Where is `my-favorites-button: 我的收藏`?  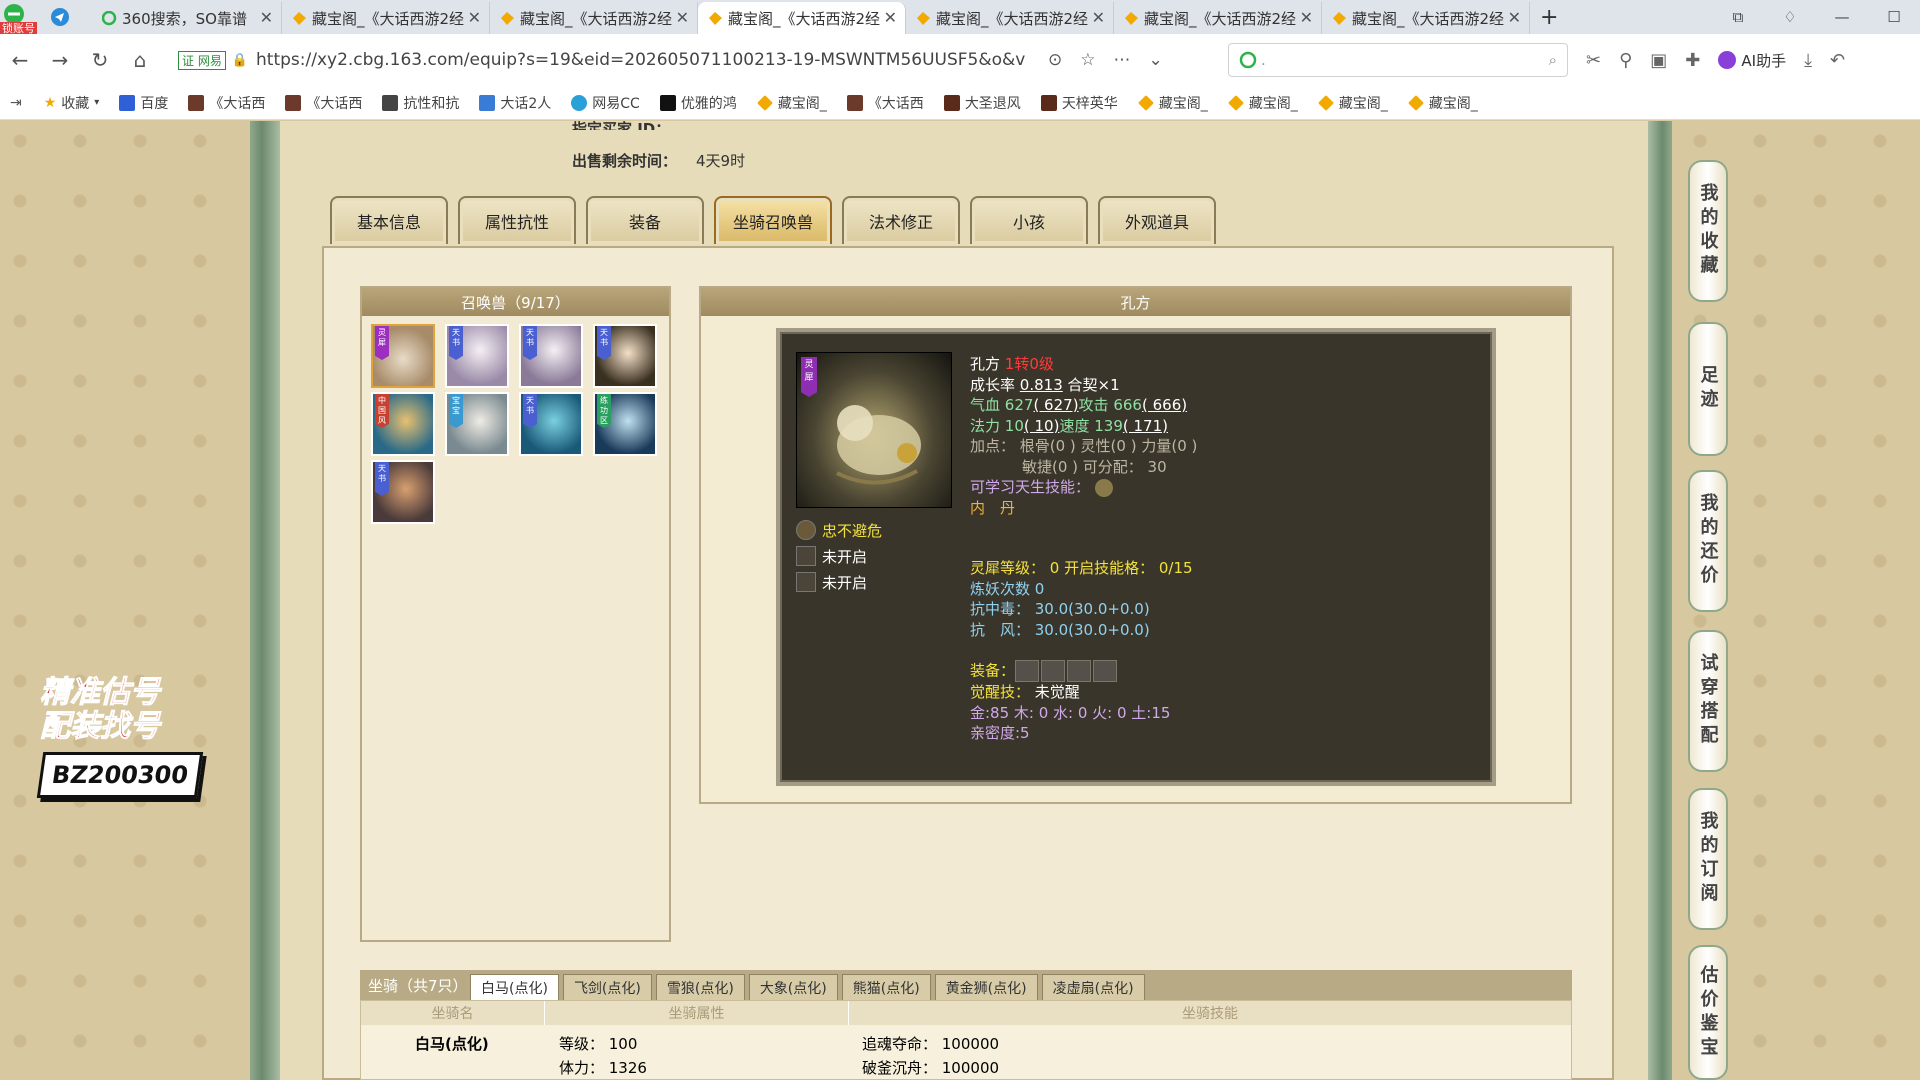 my-favorites-button: 我的收藏 is located at coordinates (1708, 231).